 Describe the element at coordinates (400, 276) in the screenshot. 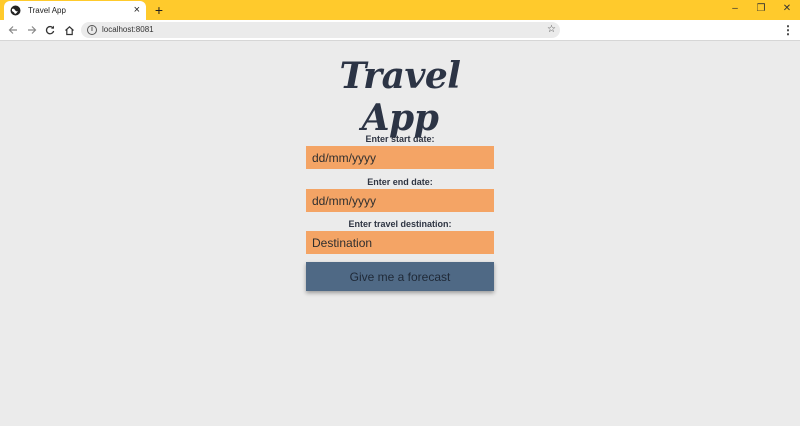

I see `forecast-submit-button: Give me a forecast` at that location.